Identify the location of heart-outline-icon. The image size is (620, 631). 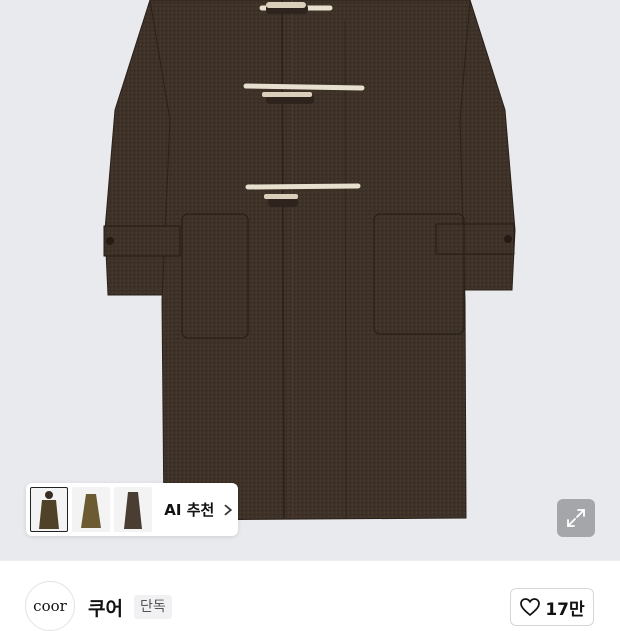
(530, 607).